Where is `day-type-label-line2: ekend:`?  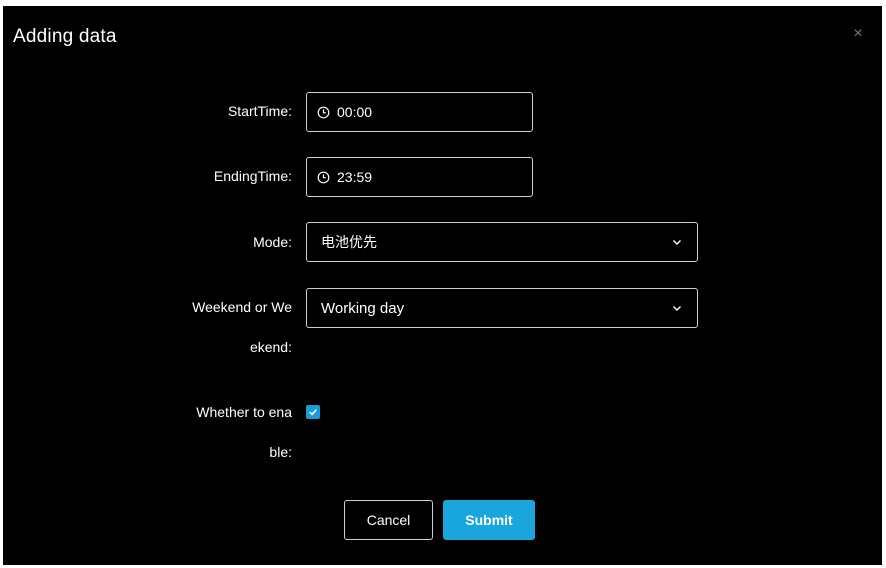
day-type-label-line2: ekend: is located at coordinates (270, 347).